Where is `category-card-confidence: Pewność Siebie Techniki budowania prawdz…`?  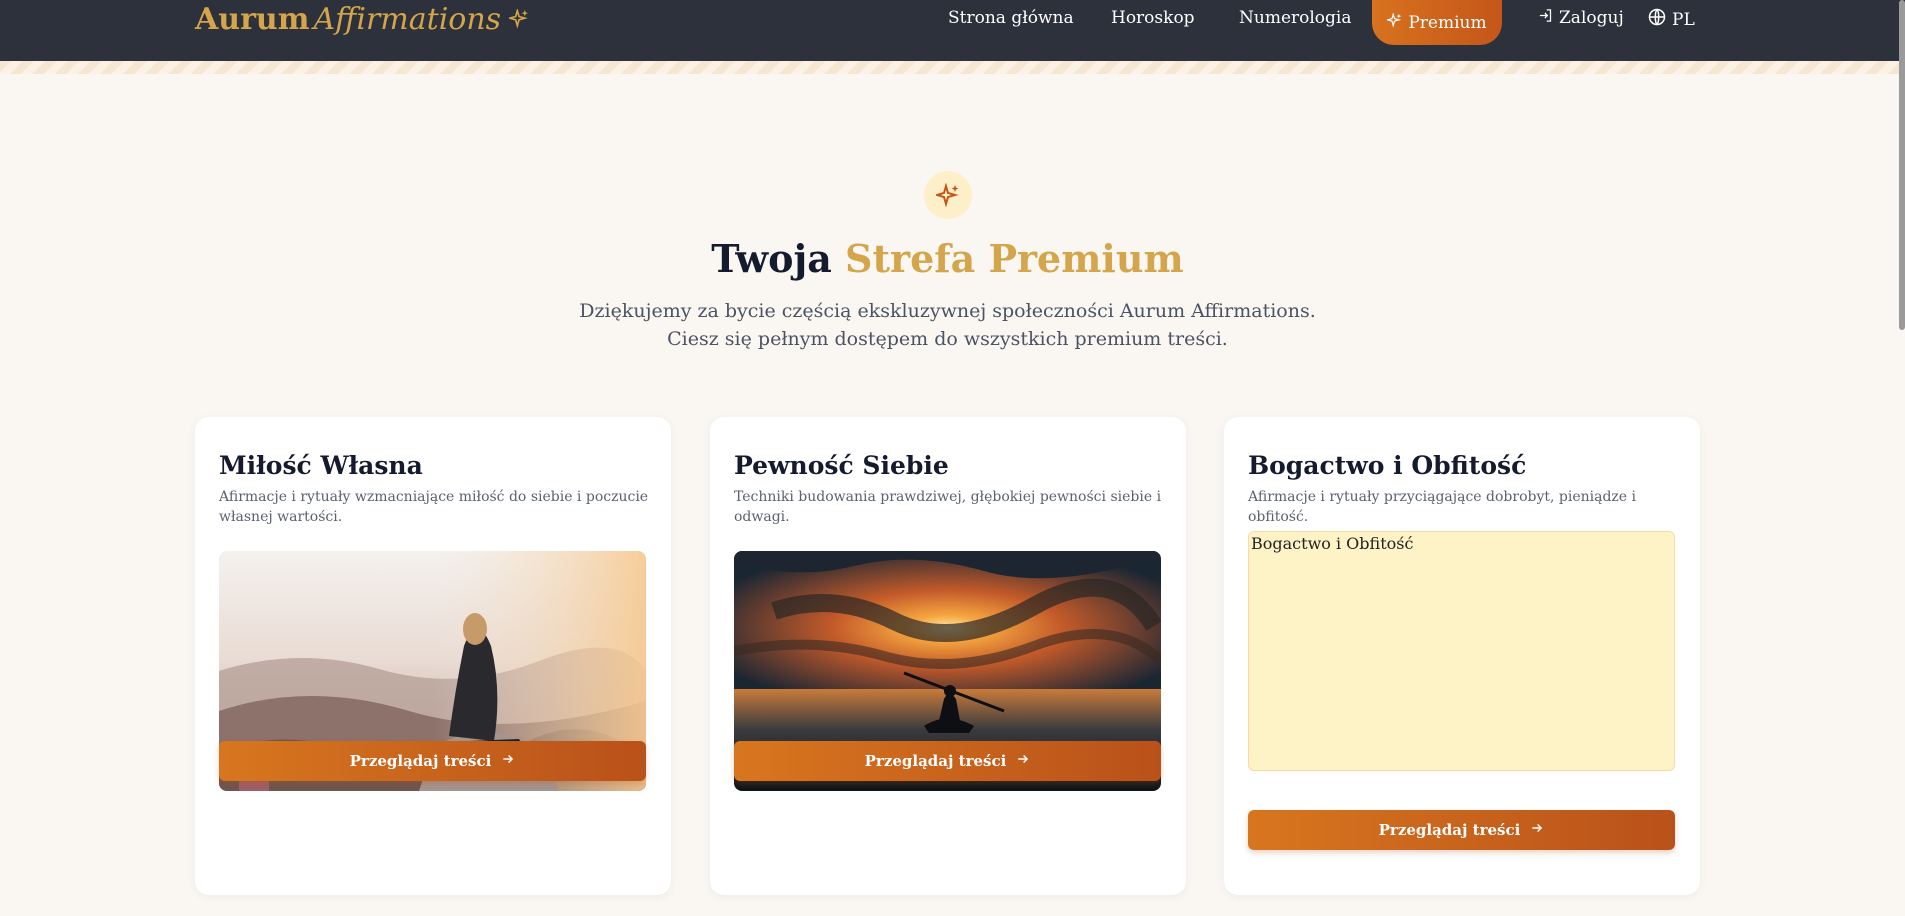 category-card-confidence: Pewność Siebie Techniki budowania prawdz… is located at coordinates (948, 656).